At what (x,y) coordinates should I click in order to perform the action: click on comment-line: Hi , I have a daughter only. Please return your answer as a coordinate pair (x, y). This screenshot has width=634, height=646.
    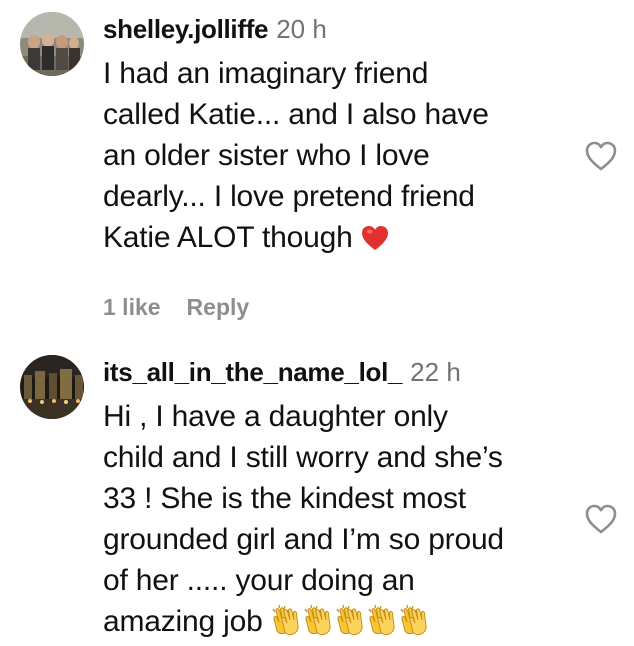
    Looking at the image, I should click on (275, 416).